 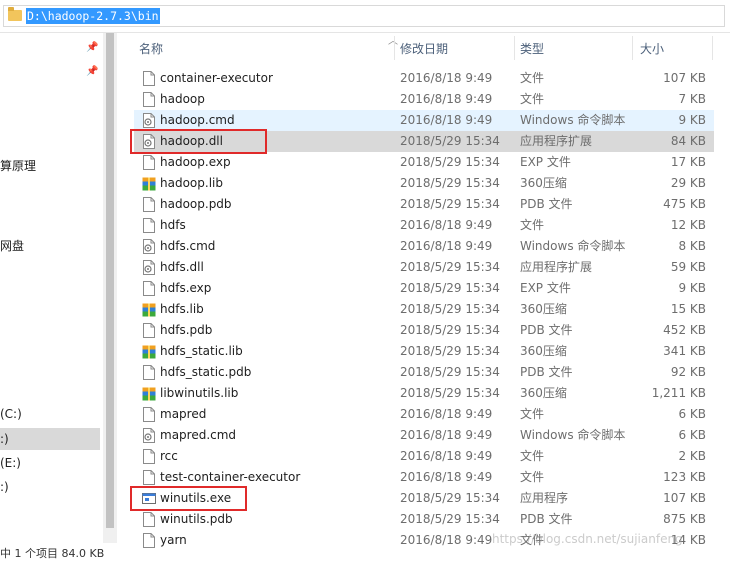 What do you see at coordinates (149, 435) in the screenshot?
I see `cmd-script-icon` at bounding box center [149, 435].